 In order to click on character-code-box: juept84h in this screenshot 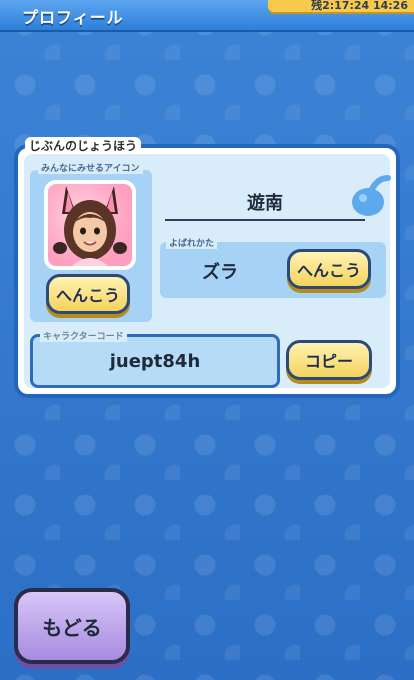, I will do `click(155, 361)`.